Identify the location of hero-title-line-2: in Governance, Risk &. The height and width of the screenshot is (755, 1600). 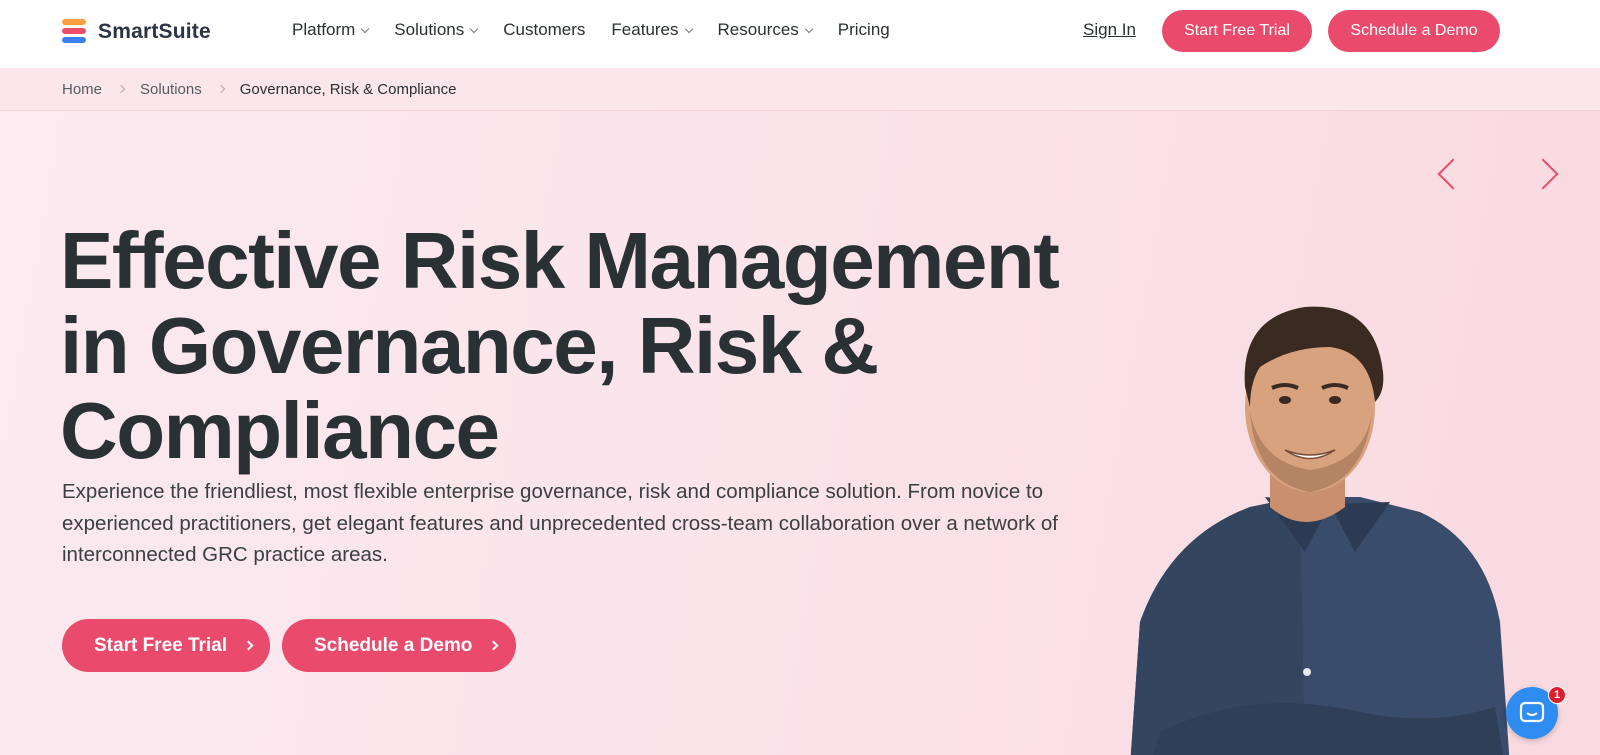
(469, 345).